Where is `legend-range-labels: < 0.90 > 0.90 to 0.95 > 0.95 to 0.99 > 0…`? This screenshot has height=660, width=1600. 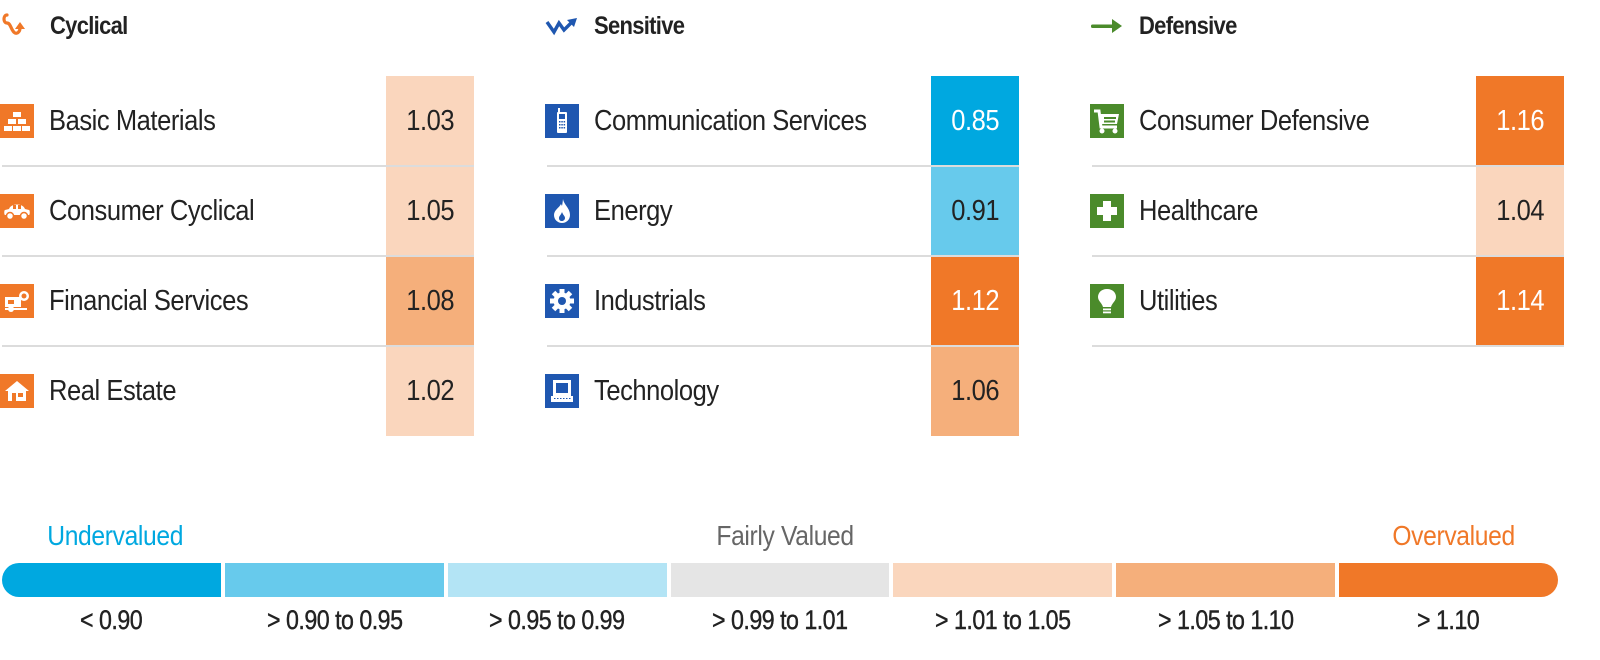 legend-range-labels: < 0.90 > 0.90 to 0.95 > 0.95 to 0.99 > 0… is located at coordinates (780, 620).